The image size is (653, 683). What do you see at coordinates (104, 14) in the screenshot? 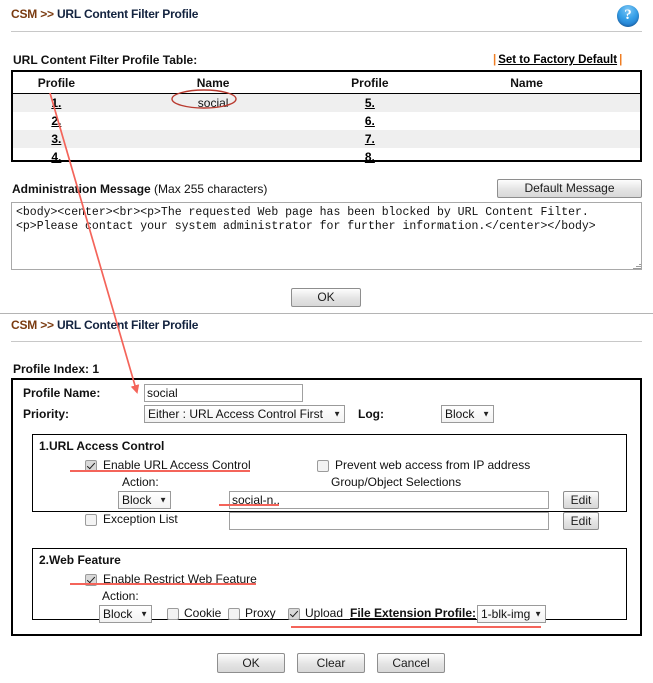
I see `breadcrumb-top: CSM >> URL Content Filter Profile` at bounding box center [104, 14].